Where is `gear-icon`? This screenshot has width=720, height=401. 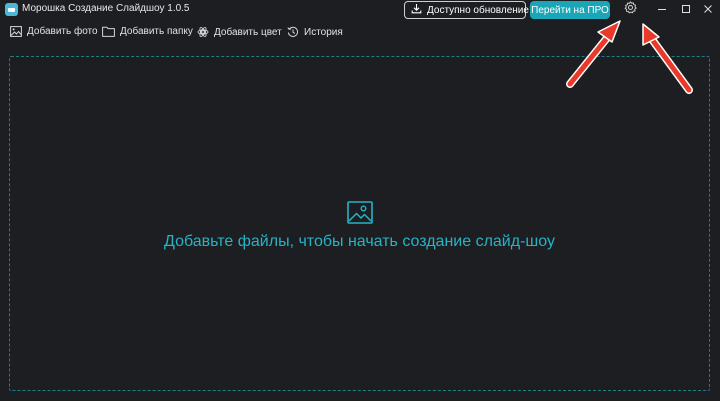 gear-icon is located at coordinates (630, 10).